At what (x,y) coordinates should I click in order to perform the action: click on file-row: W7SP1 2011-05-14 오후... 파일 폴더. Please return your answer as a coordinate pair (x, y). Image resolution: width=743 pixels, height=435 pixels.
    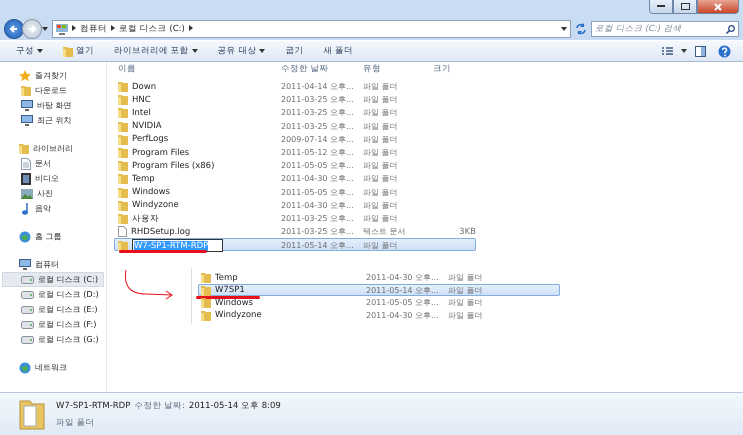
    Looking at the image, I should click on (379, 290).